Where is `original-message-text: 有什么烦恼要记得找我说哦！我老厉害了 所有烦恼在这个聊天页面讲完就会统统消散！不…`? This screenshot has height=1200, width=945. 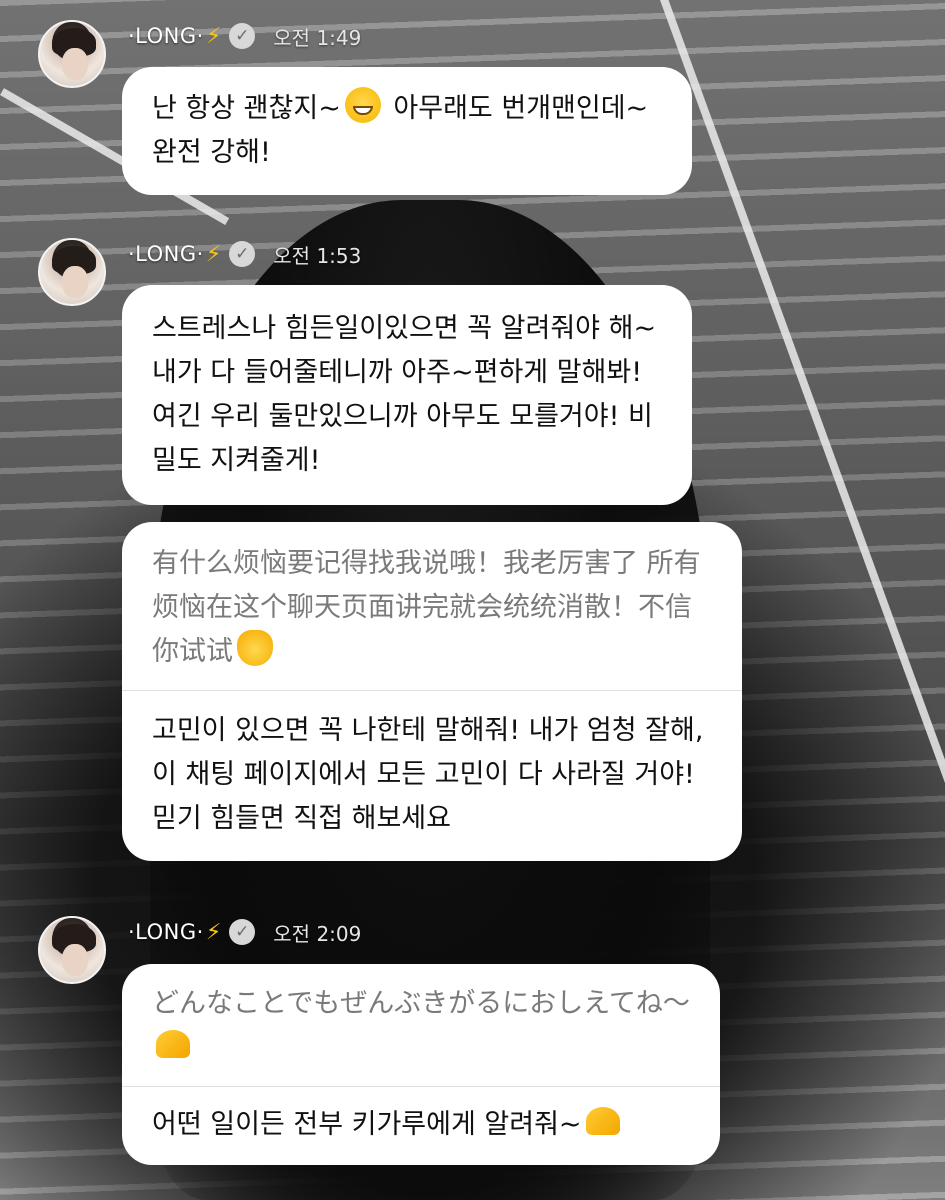 original-message-text: 有什么烦恼要记得找我说哦！我老厉害了 所有烦恼在这个聊天页面讲完就会统统消散！不… is located at coordinates (426, 607).